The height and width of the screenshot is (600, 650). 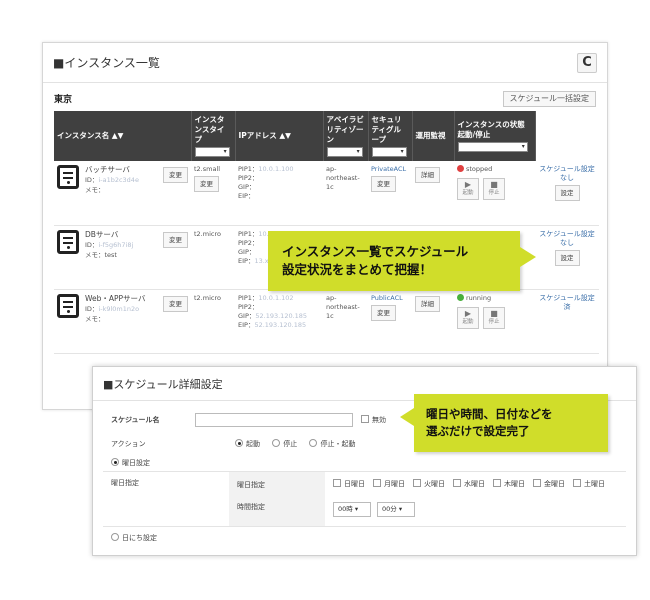 I want to click on cell-az: ap-northeast-1c, so click(x=345, y=193).